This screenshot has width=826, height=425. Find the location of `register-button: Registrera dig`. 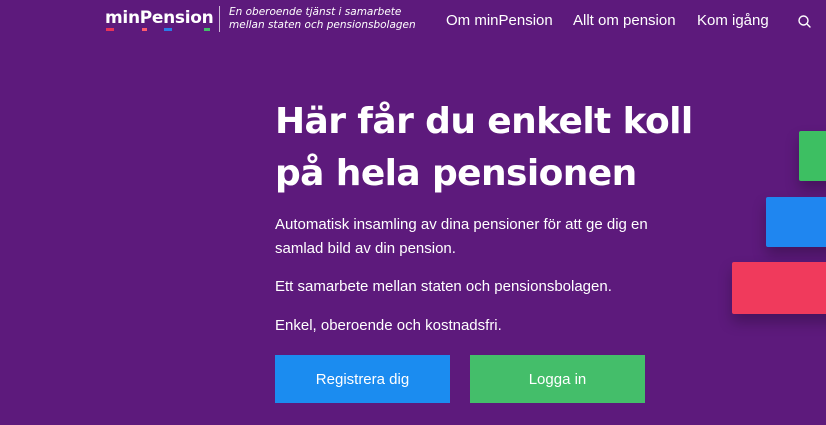

register-button: Registrera dig is located at coordinates (362, 379).